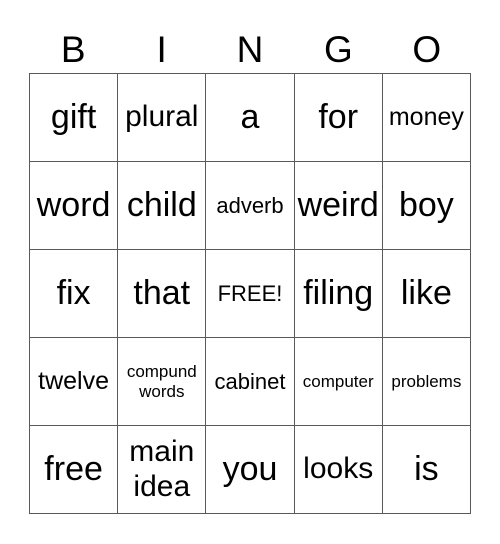  Describe the element at coordinates (426, 118) in the screenshot. I see `bingo-cell: money` at that location.